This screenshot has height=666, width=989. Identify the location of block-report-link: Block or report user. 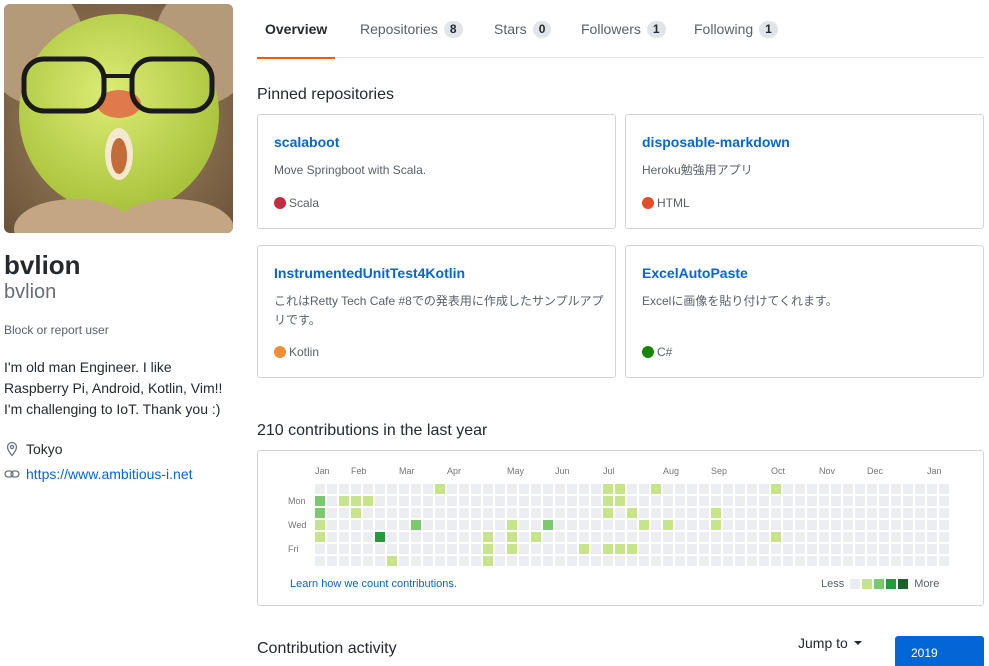
(56, 330).